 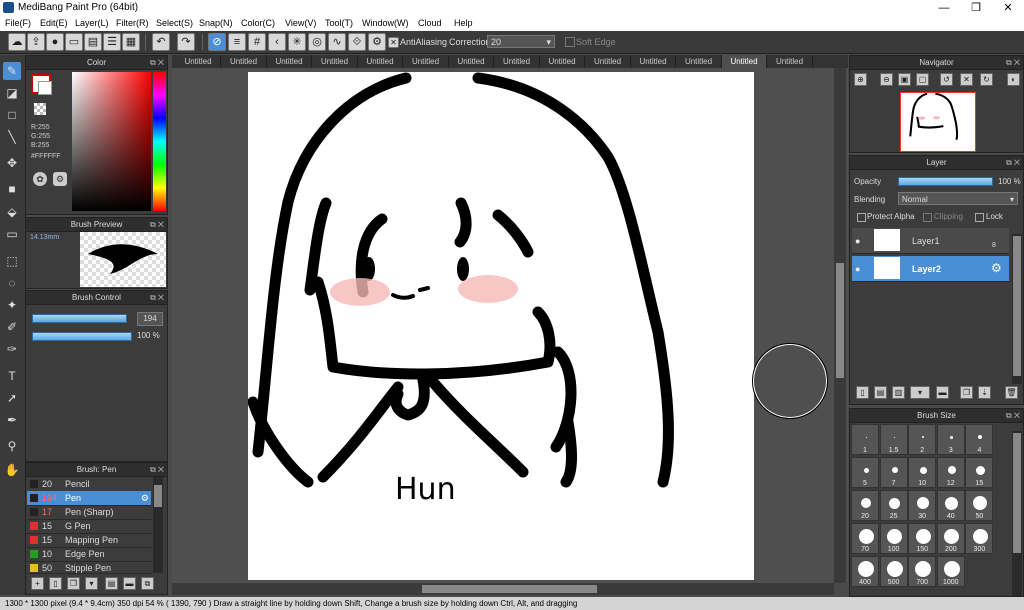 I want to click on eye-icon: ●, so click(x=857, y=269).